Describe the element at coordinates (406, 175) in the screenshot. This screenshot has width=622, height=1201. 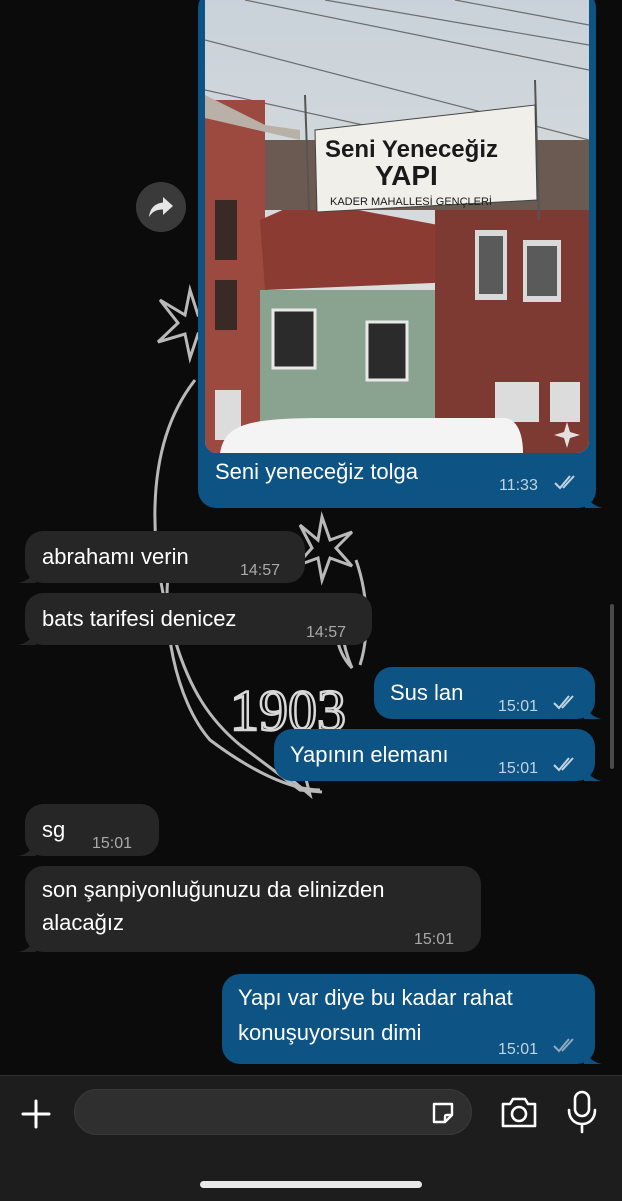
I see `banner-line-2: YAPI` at that location.